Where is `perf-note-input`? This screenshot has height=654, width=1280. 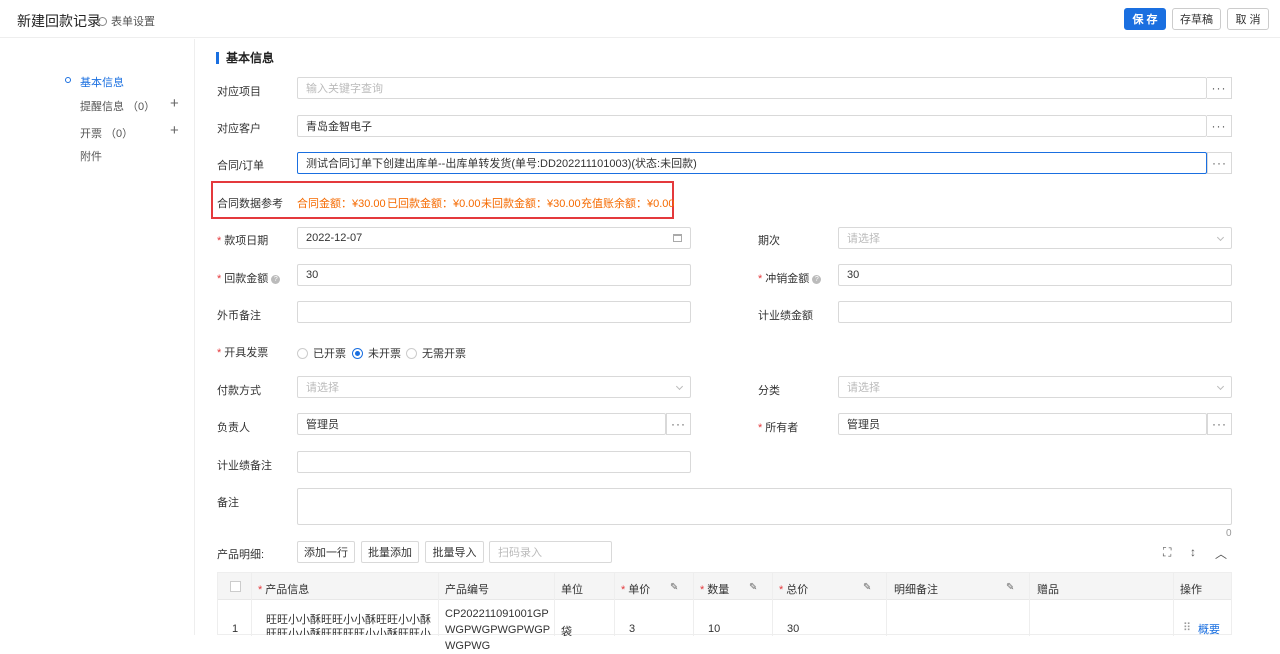 perf-note-input is located at coordinates (494, 462).